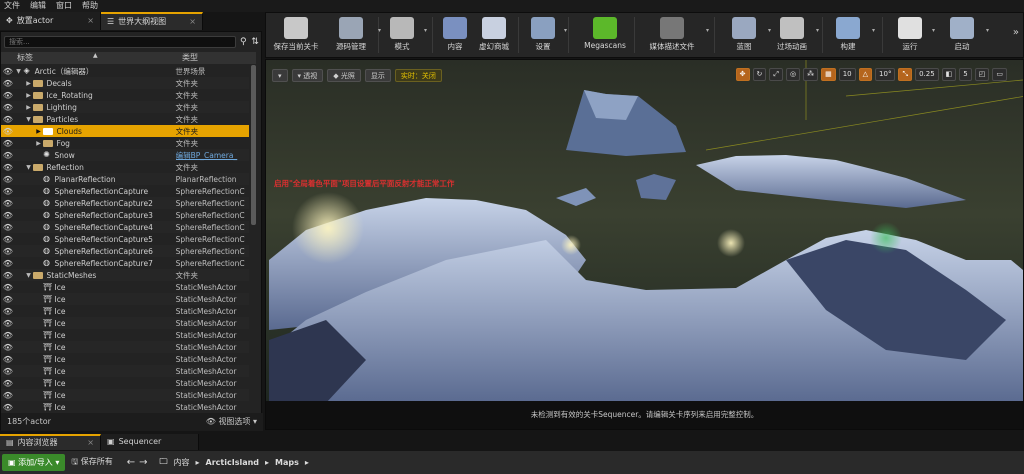  I want to click on media-button: 媒体描述文件 ▾, so click(675, 35).